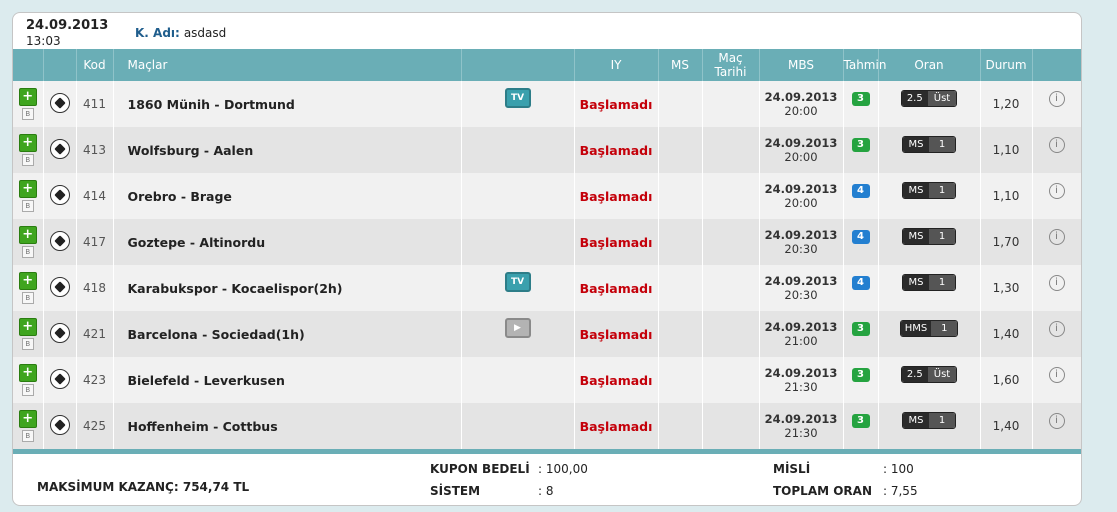  Describe the element at coordinates (616, 65) in the screenshot. I see `col-iy: IY` at that location.